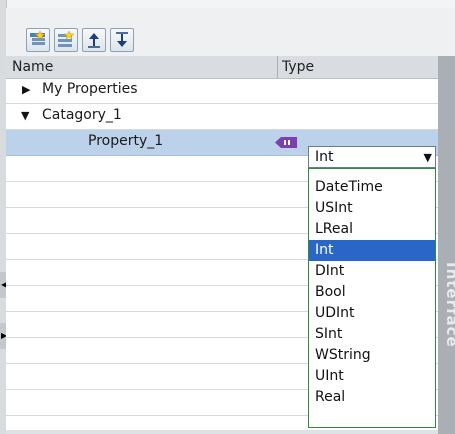  Describe the element at coordinates (449, 305) in the screenshot. I see `side-panel-label: Interface` at that location.